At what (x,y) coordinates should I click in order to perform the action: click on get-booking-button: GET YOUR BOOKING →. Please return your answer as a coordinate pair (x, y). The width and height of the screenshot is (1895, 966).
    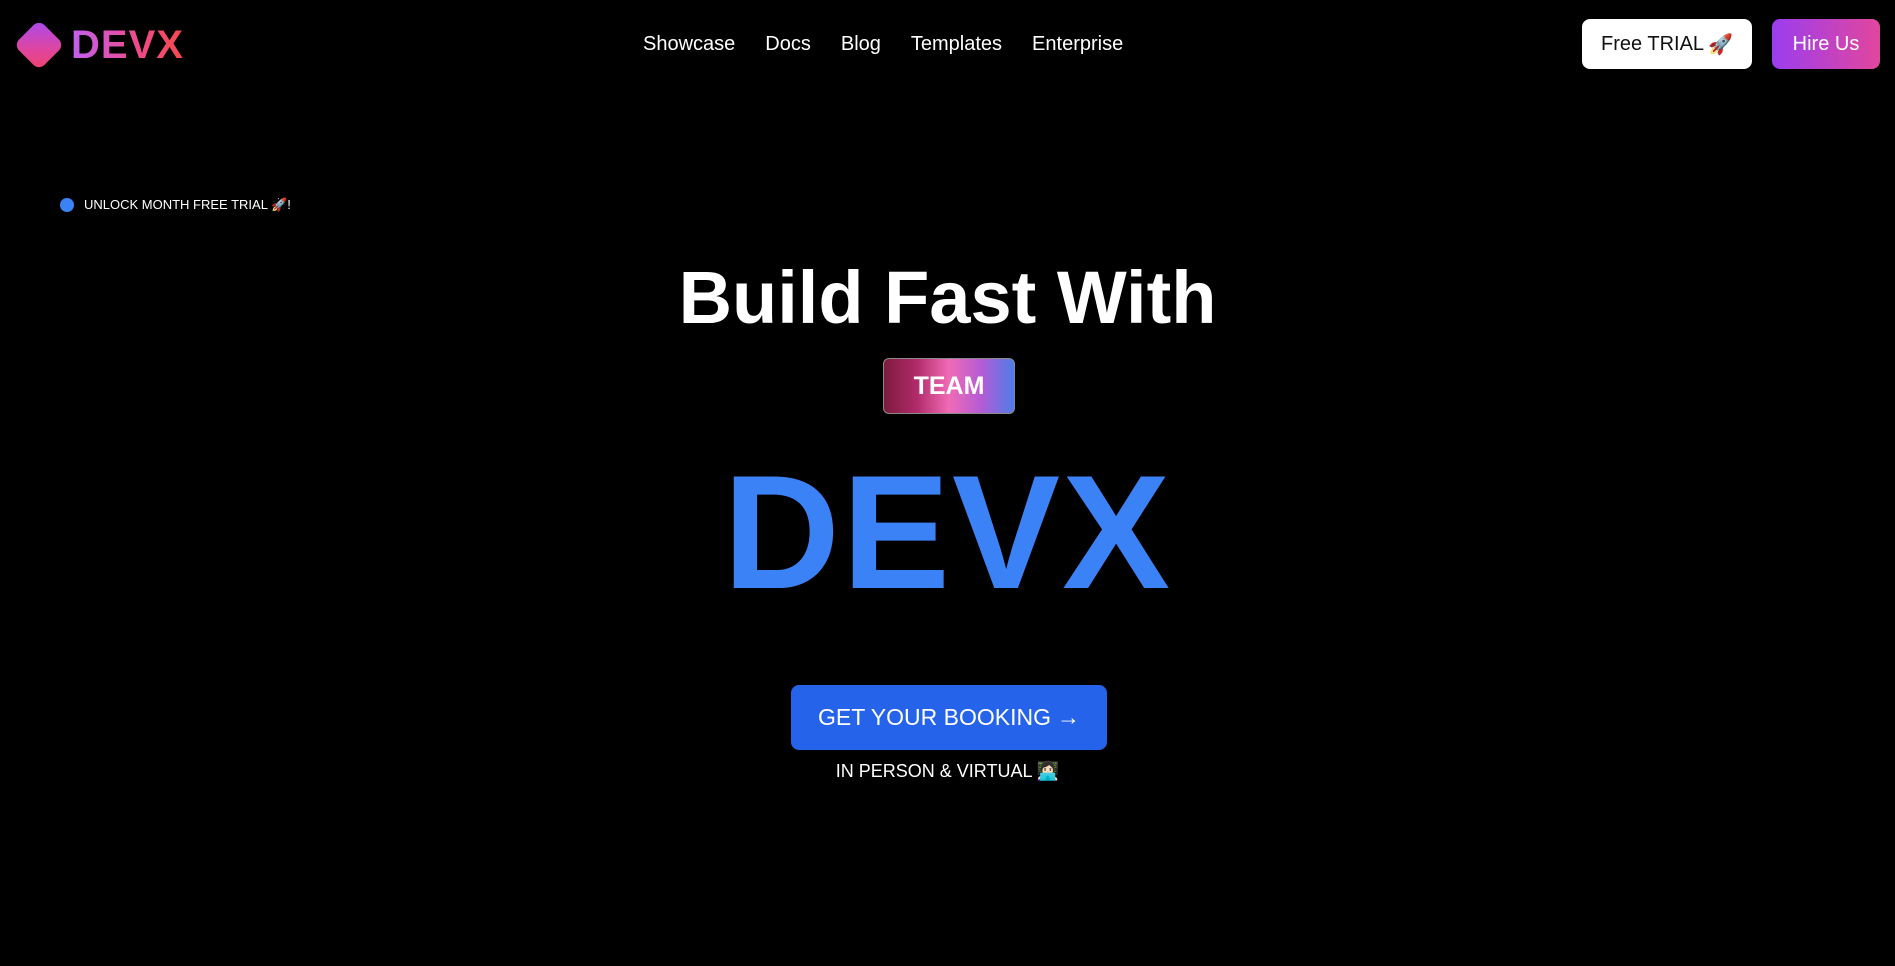
    Looking at the image, I should click on (949, 717).